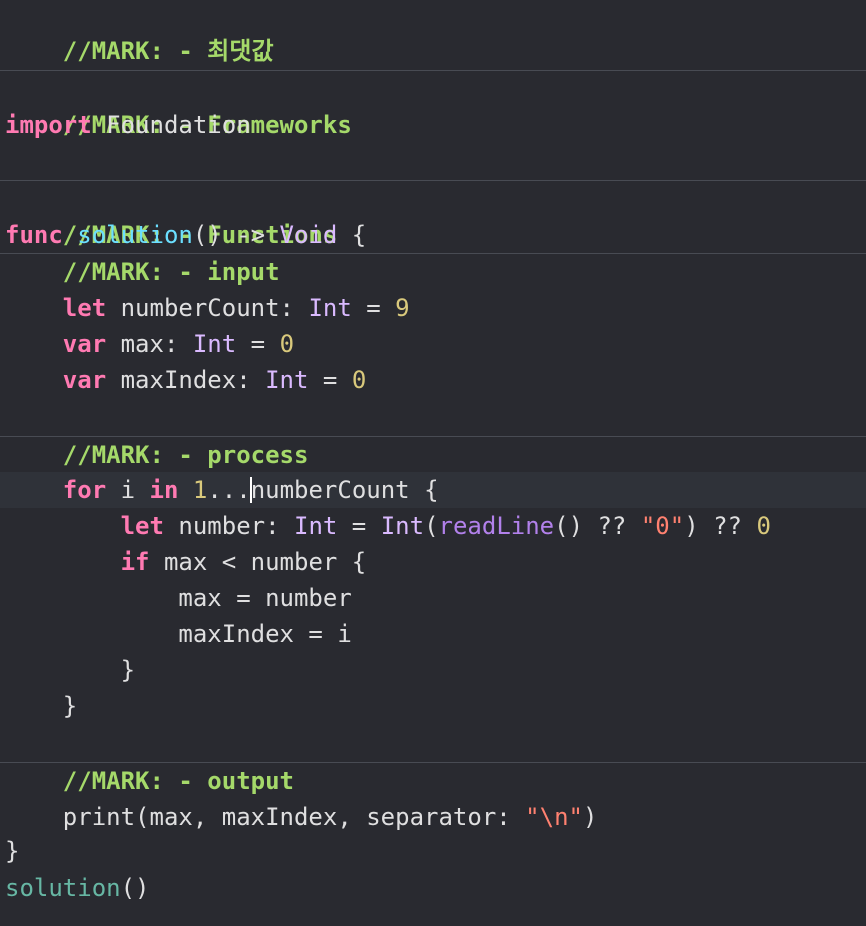  What do you see at coordinates (168, 51) in the screenshot?
I see `mark-comment: //MARK: - 최댓값` at bounding box center [168, 51].